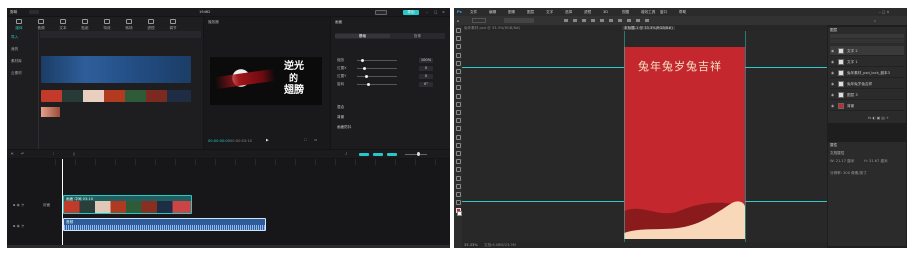 The width and height of the screenshot is (907, 253). What do you see at coordinates (605, 12) in the screenshot?
I see `ps-menu-item: 3D` at bounding box center [605, 12].